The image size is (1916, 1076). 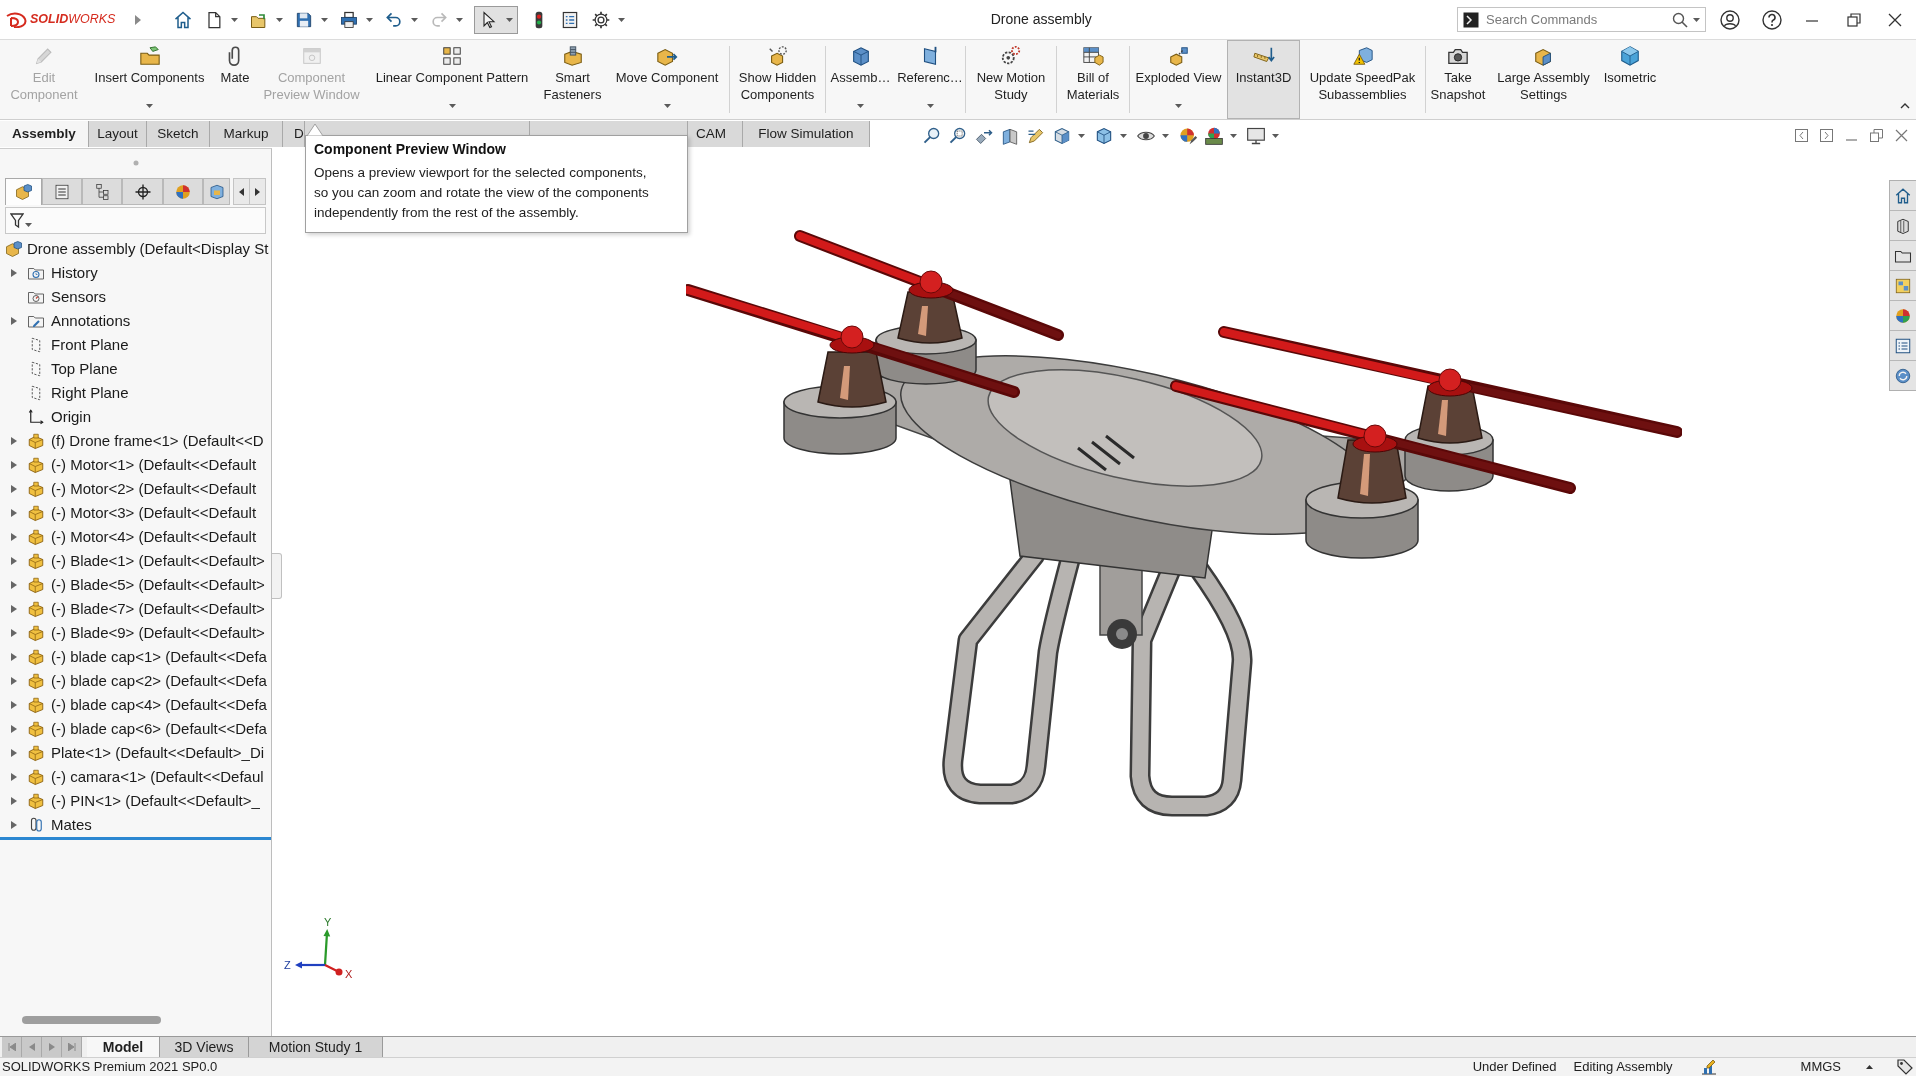 I want to click on command-button: Bill of Materials, so click(x=1093, y=79).